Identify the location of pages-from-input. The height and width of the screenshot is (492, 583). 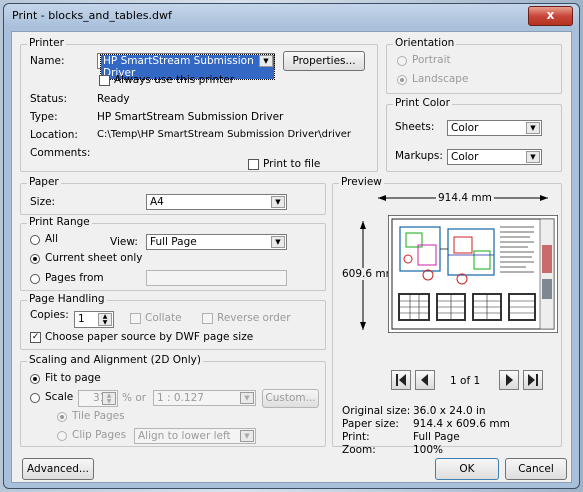
(216, 278).